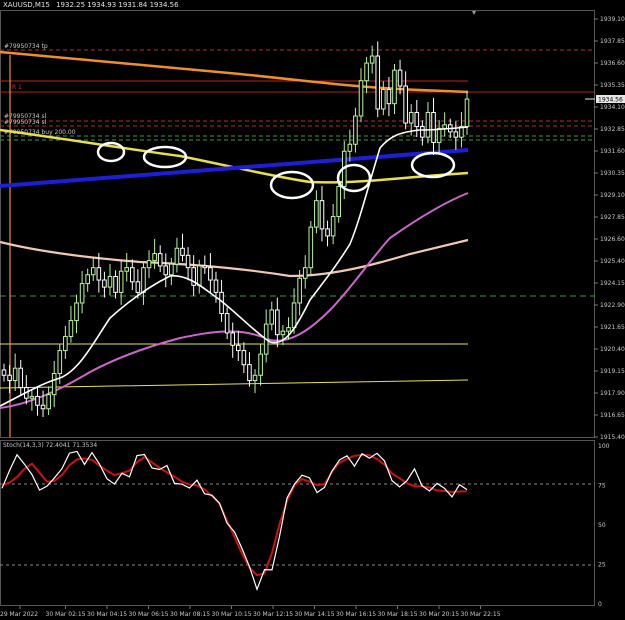 The image size is (625, 620). Describe the element at coordinates (273, 614) in the screenshot. I see `time-tick-label: 30 Mar 12:15` at that location.